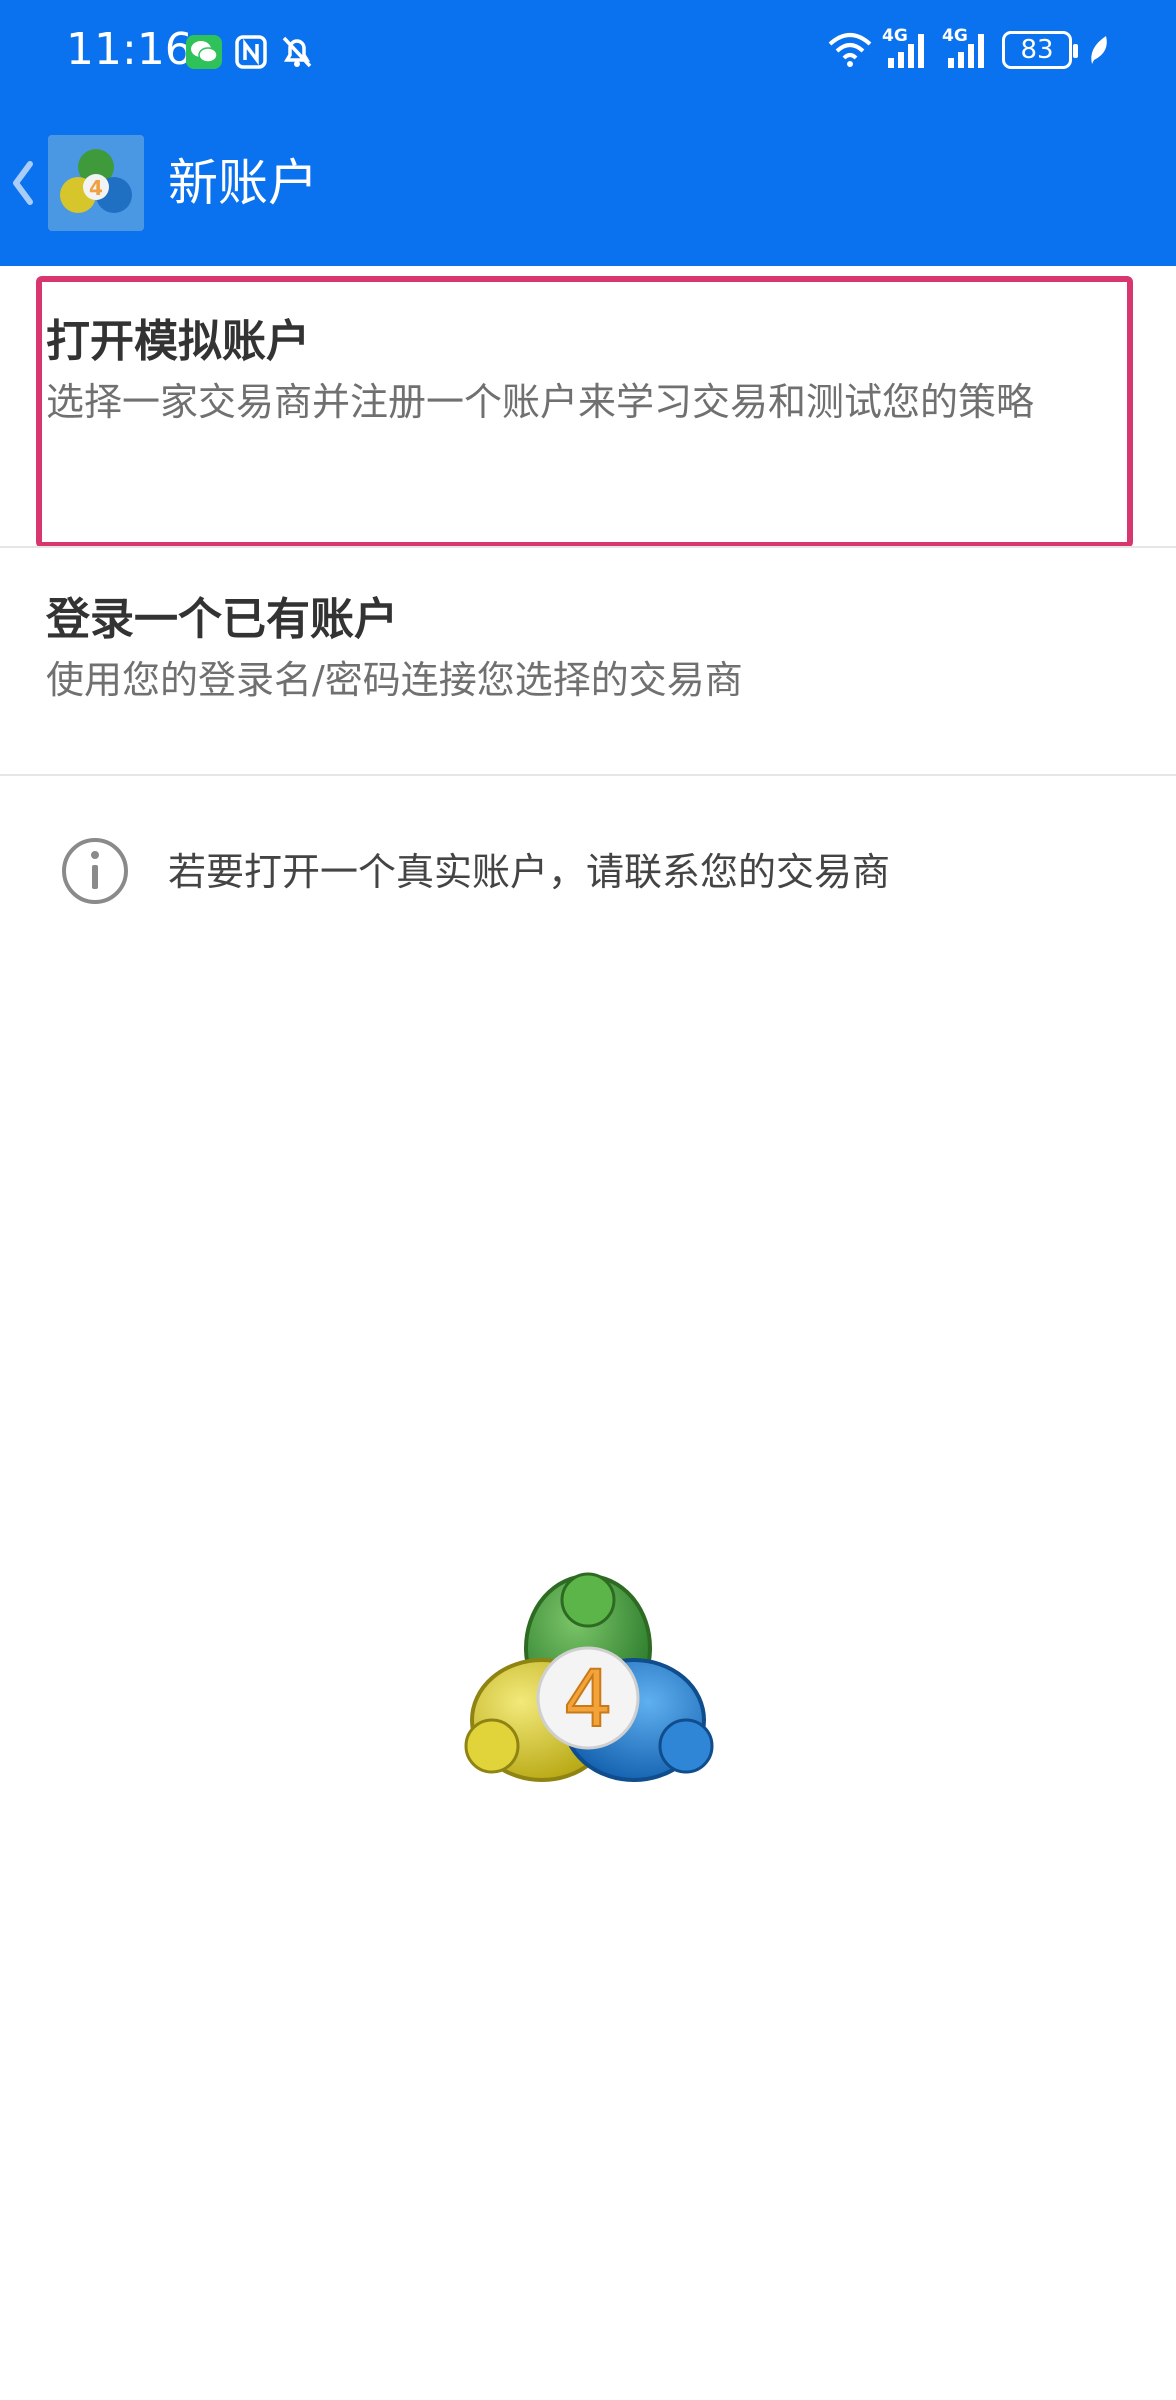  Describe the element at coordinates (394, 680) in the screenshot. I see `item-subtitle: 使用您的登录名/密码连接您选择的交易商` at that location.